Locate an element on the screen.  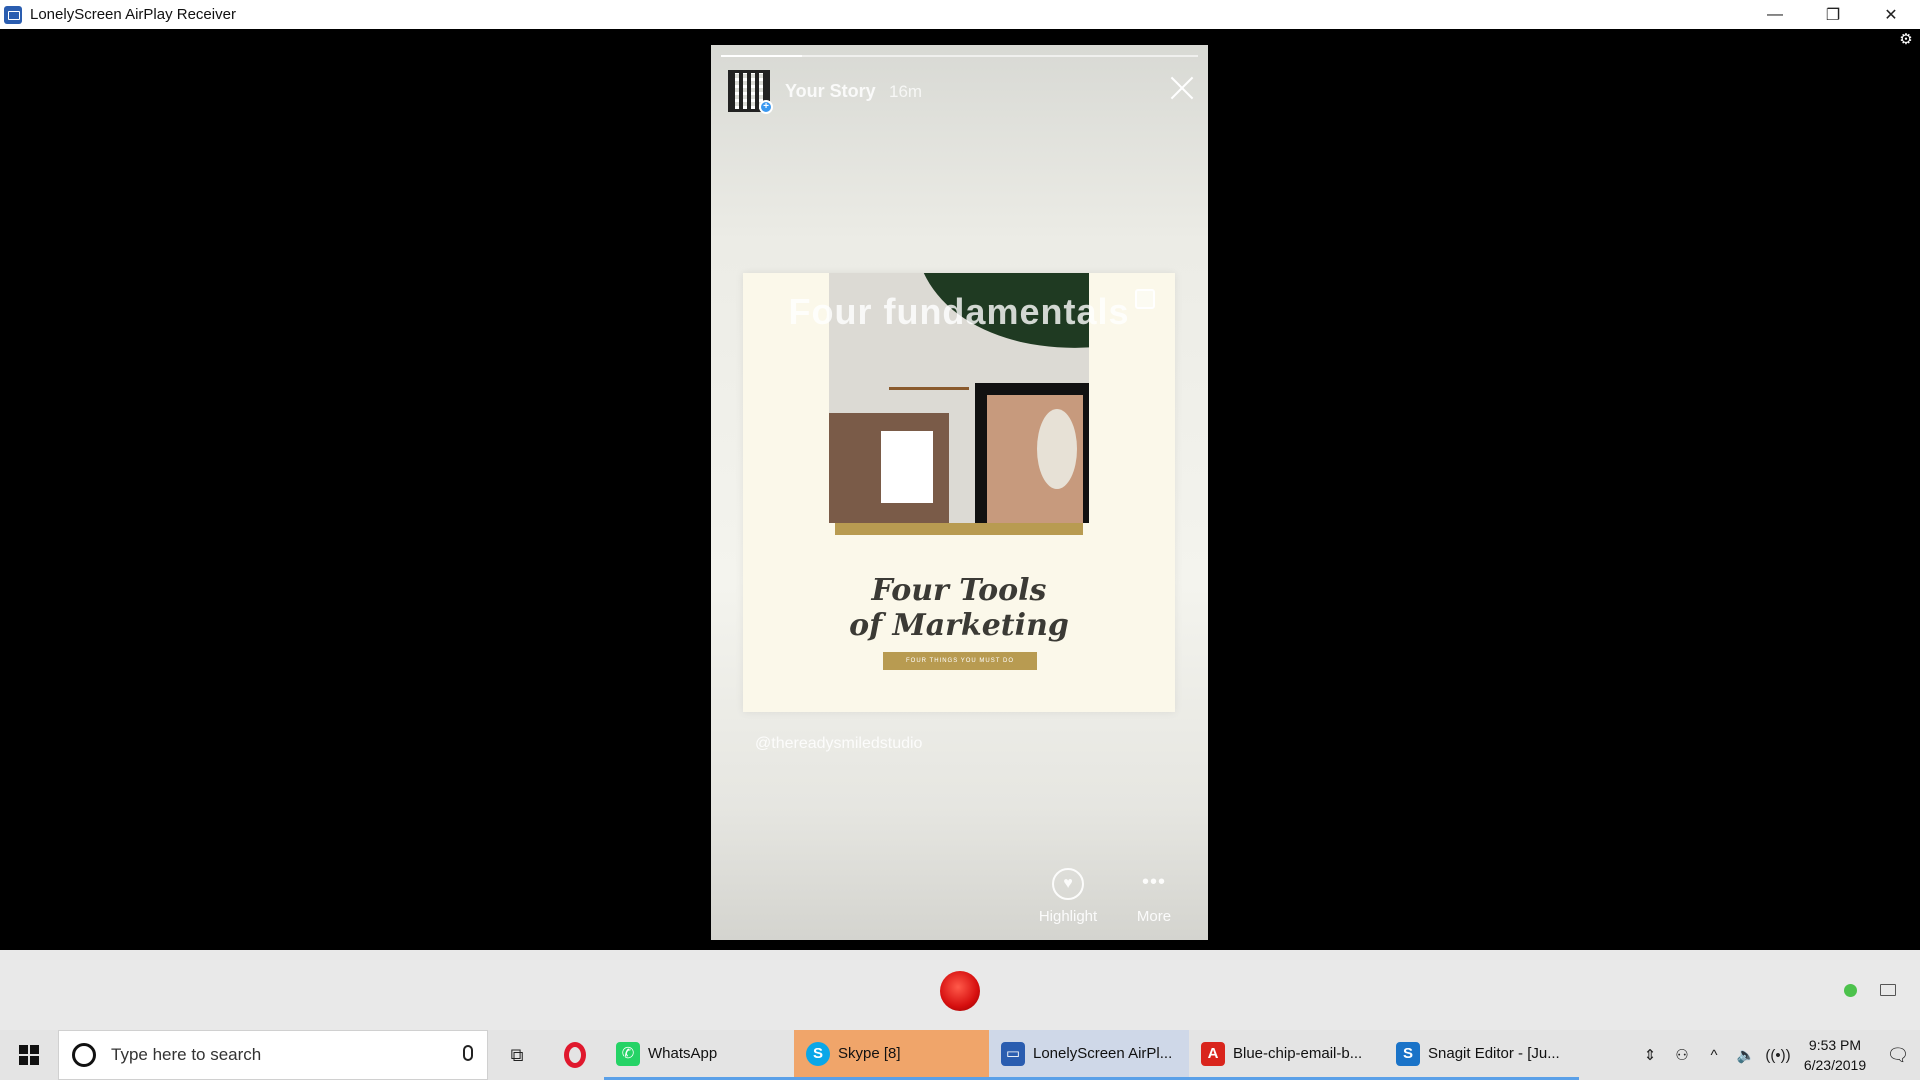
volume-icon: 🔈 is located at coordinates (1746, 1055).